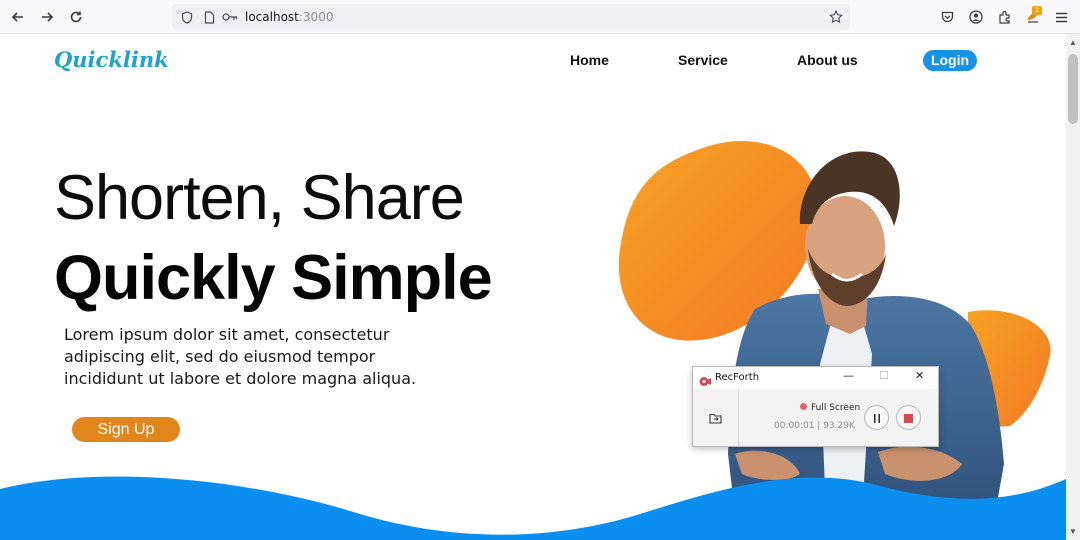 This screenshot has height=540, width=1080. I want to click on nav-service: Service, so click(703, 60).